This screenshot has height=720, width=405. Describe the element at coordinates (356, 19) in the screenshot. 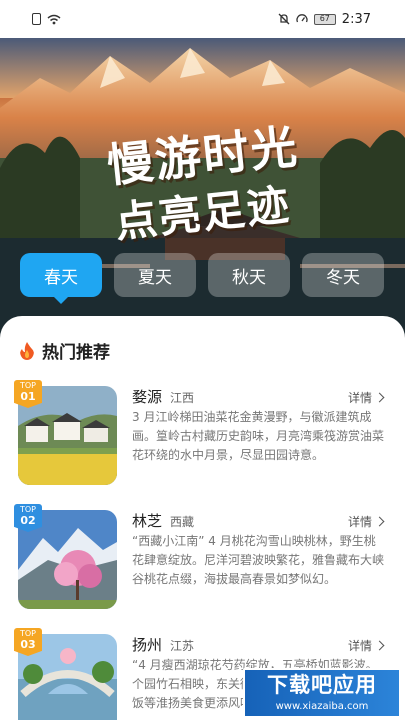

I see `status-time: 2:37` at that location.